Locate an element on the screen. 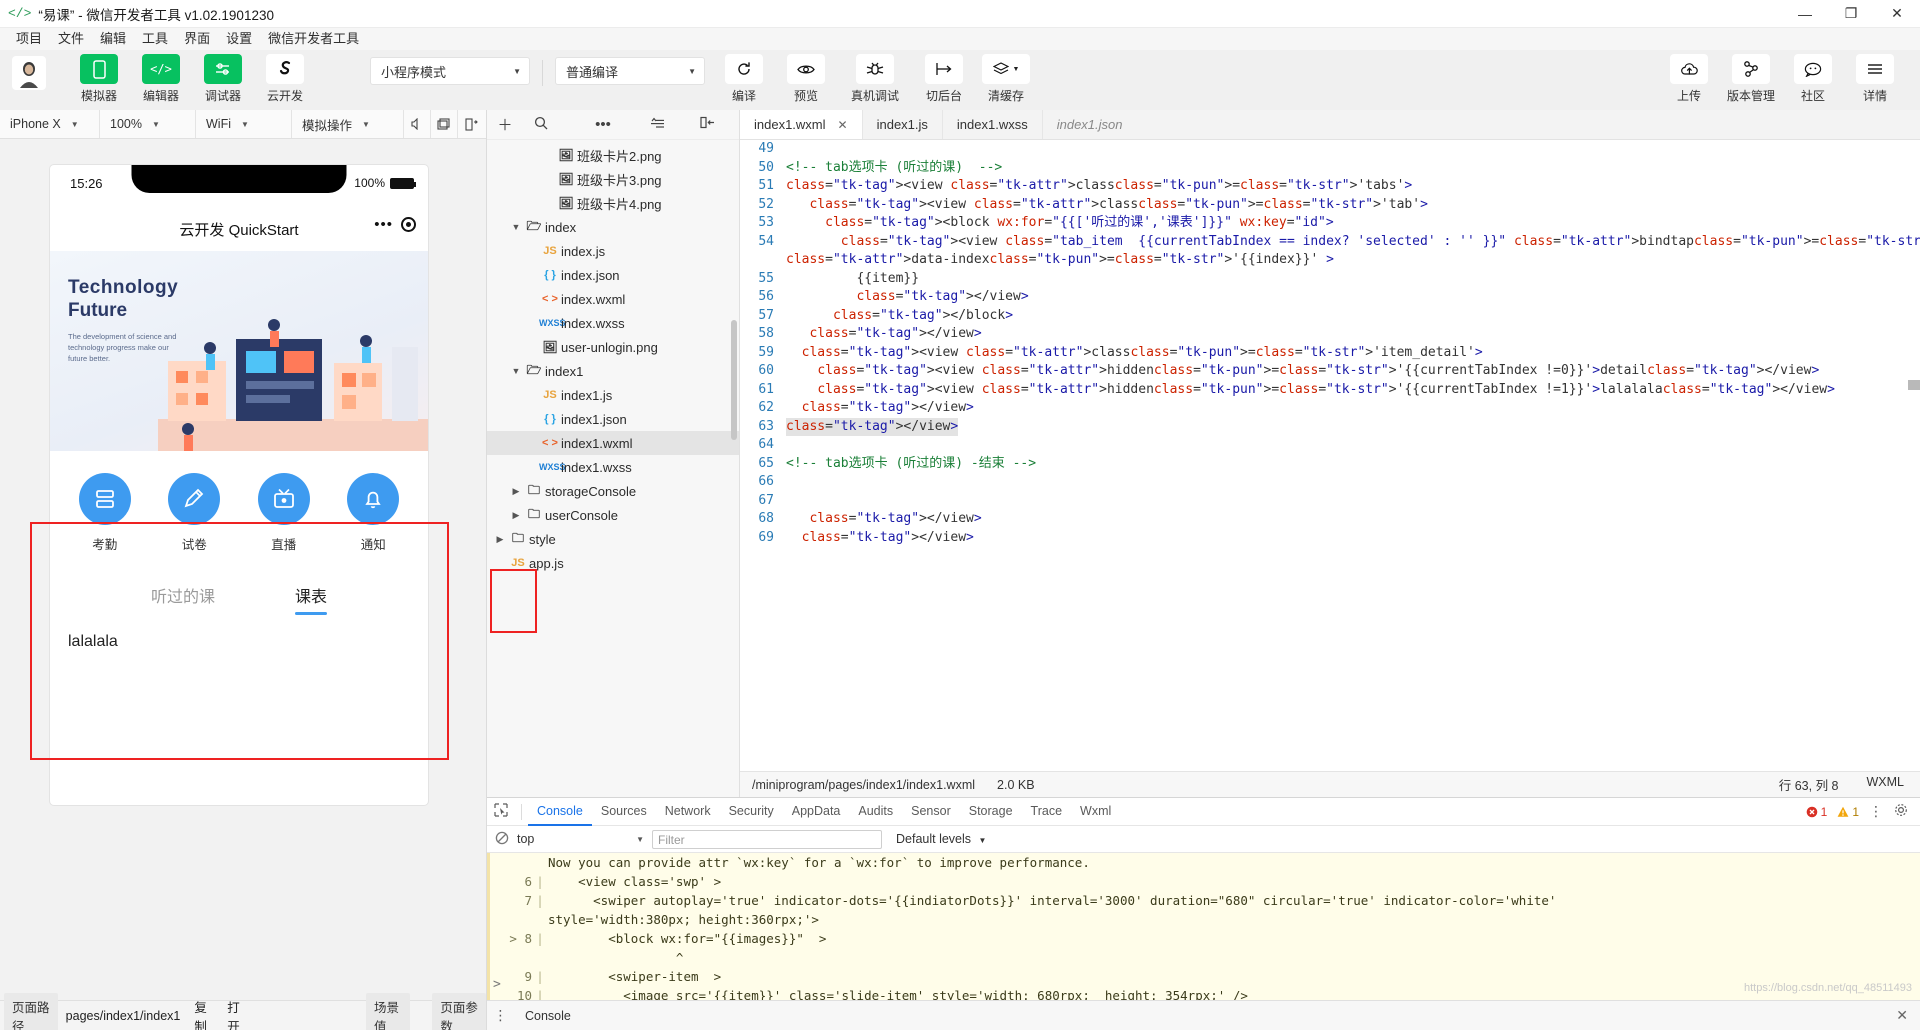 This screenshot has width=1920, height=1030. phone-tab-1: 课表 is located at coordinates (311, 599).